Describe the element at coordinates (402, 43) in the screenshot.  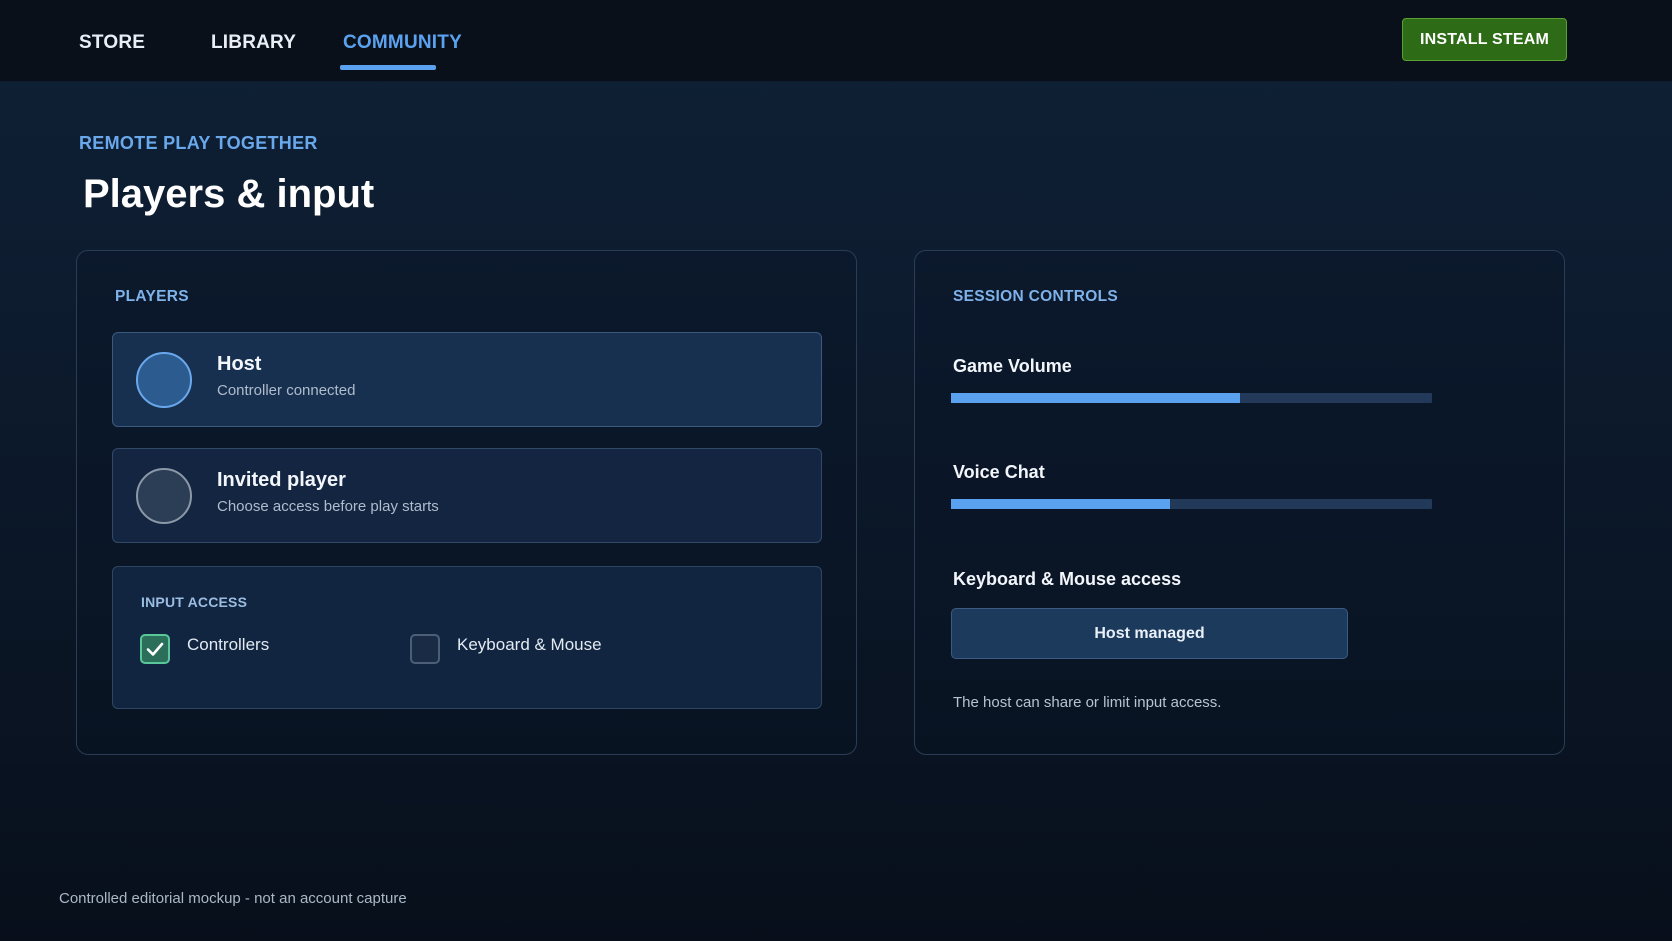
I see `nav-community: COMMUNITY` at that location.